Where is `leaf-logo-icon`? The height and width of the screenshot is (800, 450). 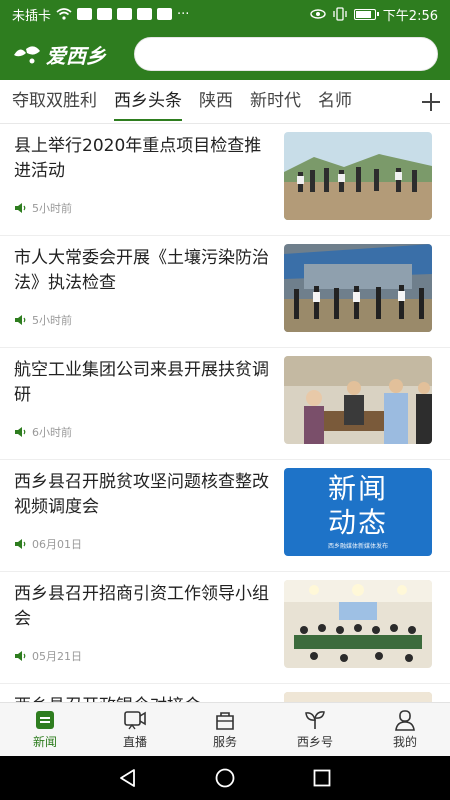 leaf-logo-icon is located at coordinates (27, 55).